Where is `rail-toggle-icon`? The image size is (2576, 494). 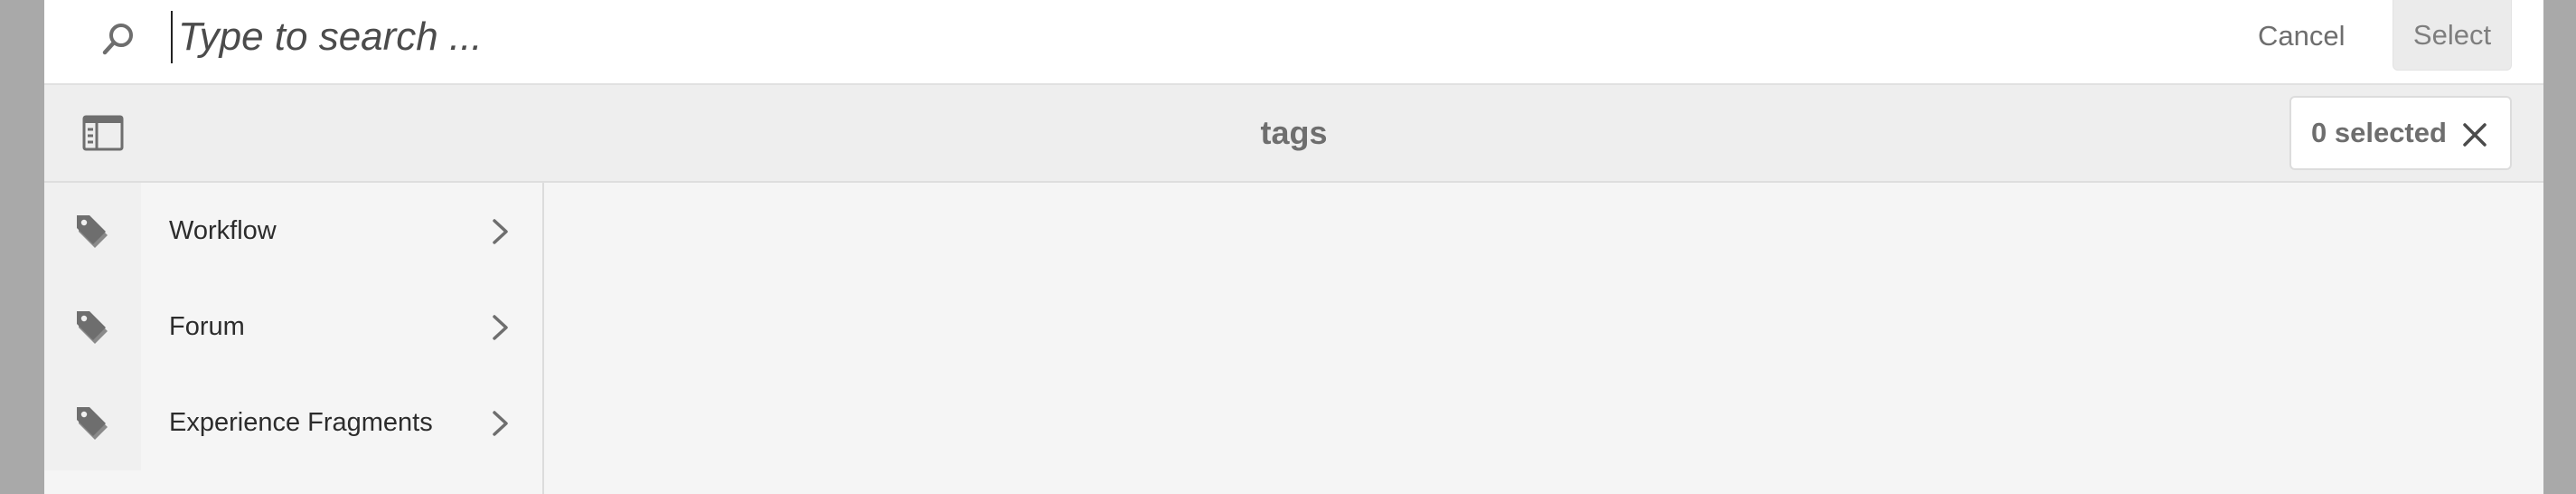 rail-toggle-icon is located at coordinates (103, 133).